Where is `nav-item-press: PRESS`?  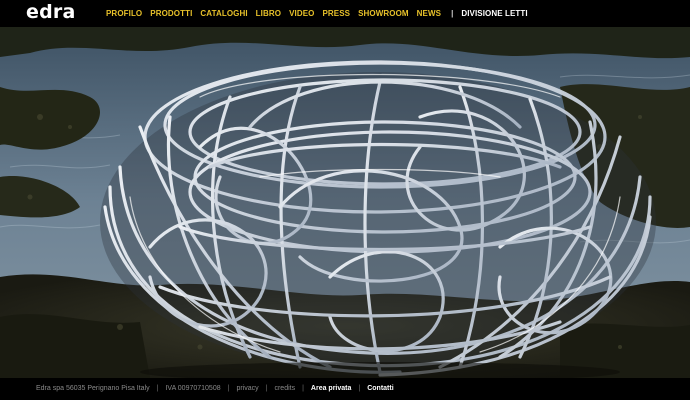
nav-item-press: PRESS is located at coordinates (336, 13).